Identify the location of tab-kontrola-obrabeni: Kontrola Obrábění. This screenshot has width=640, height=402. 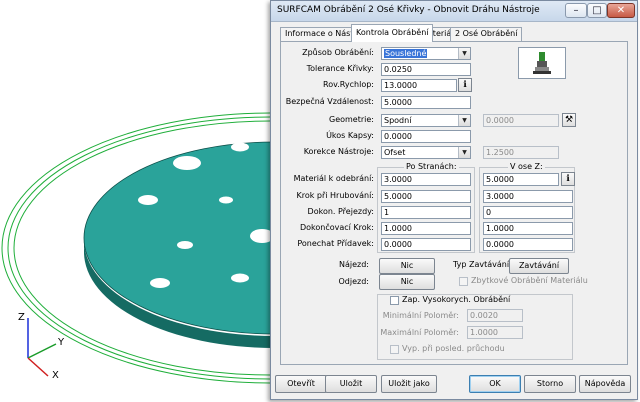
(392, 33).